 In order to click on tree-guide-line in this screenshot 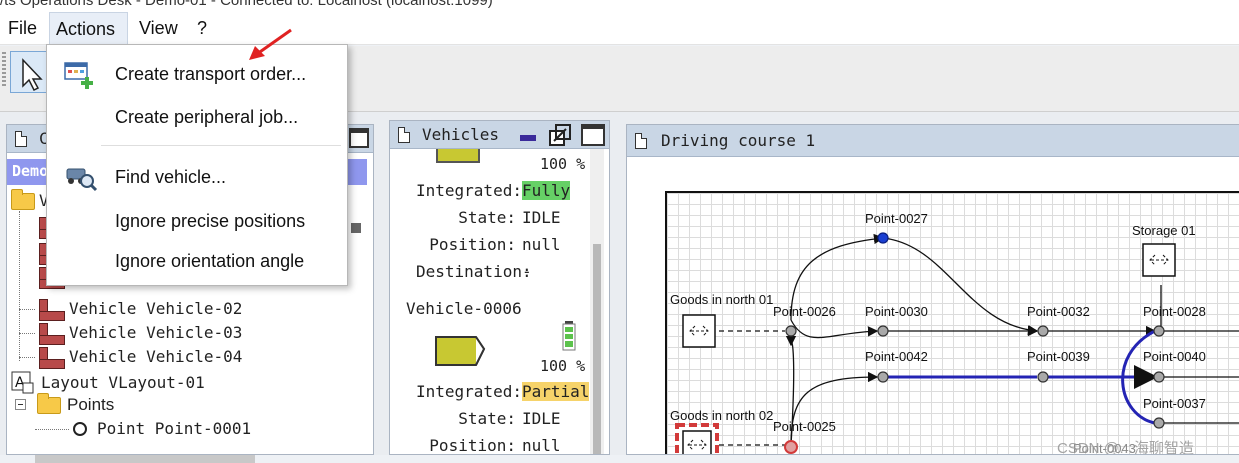, I will do `click(19, 286)`.